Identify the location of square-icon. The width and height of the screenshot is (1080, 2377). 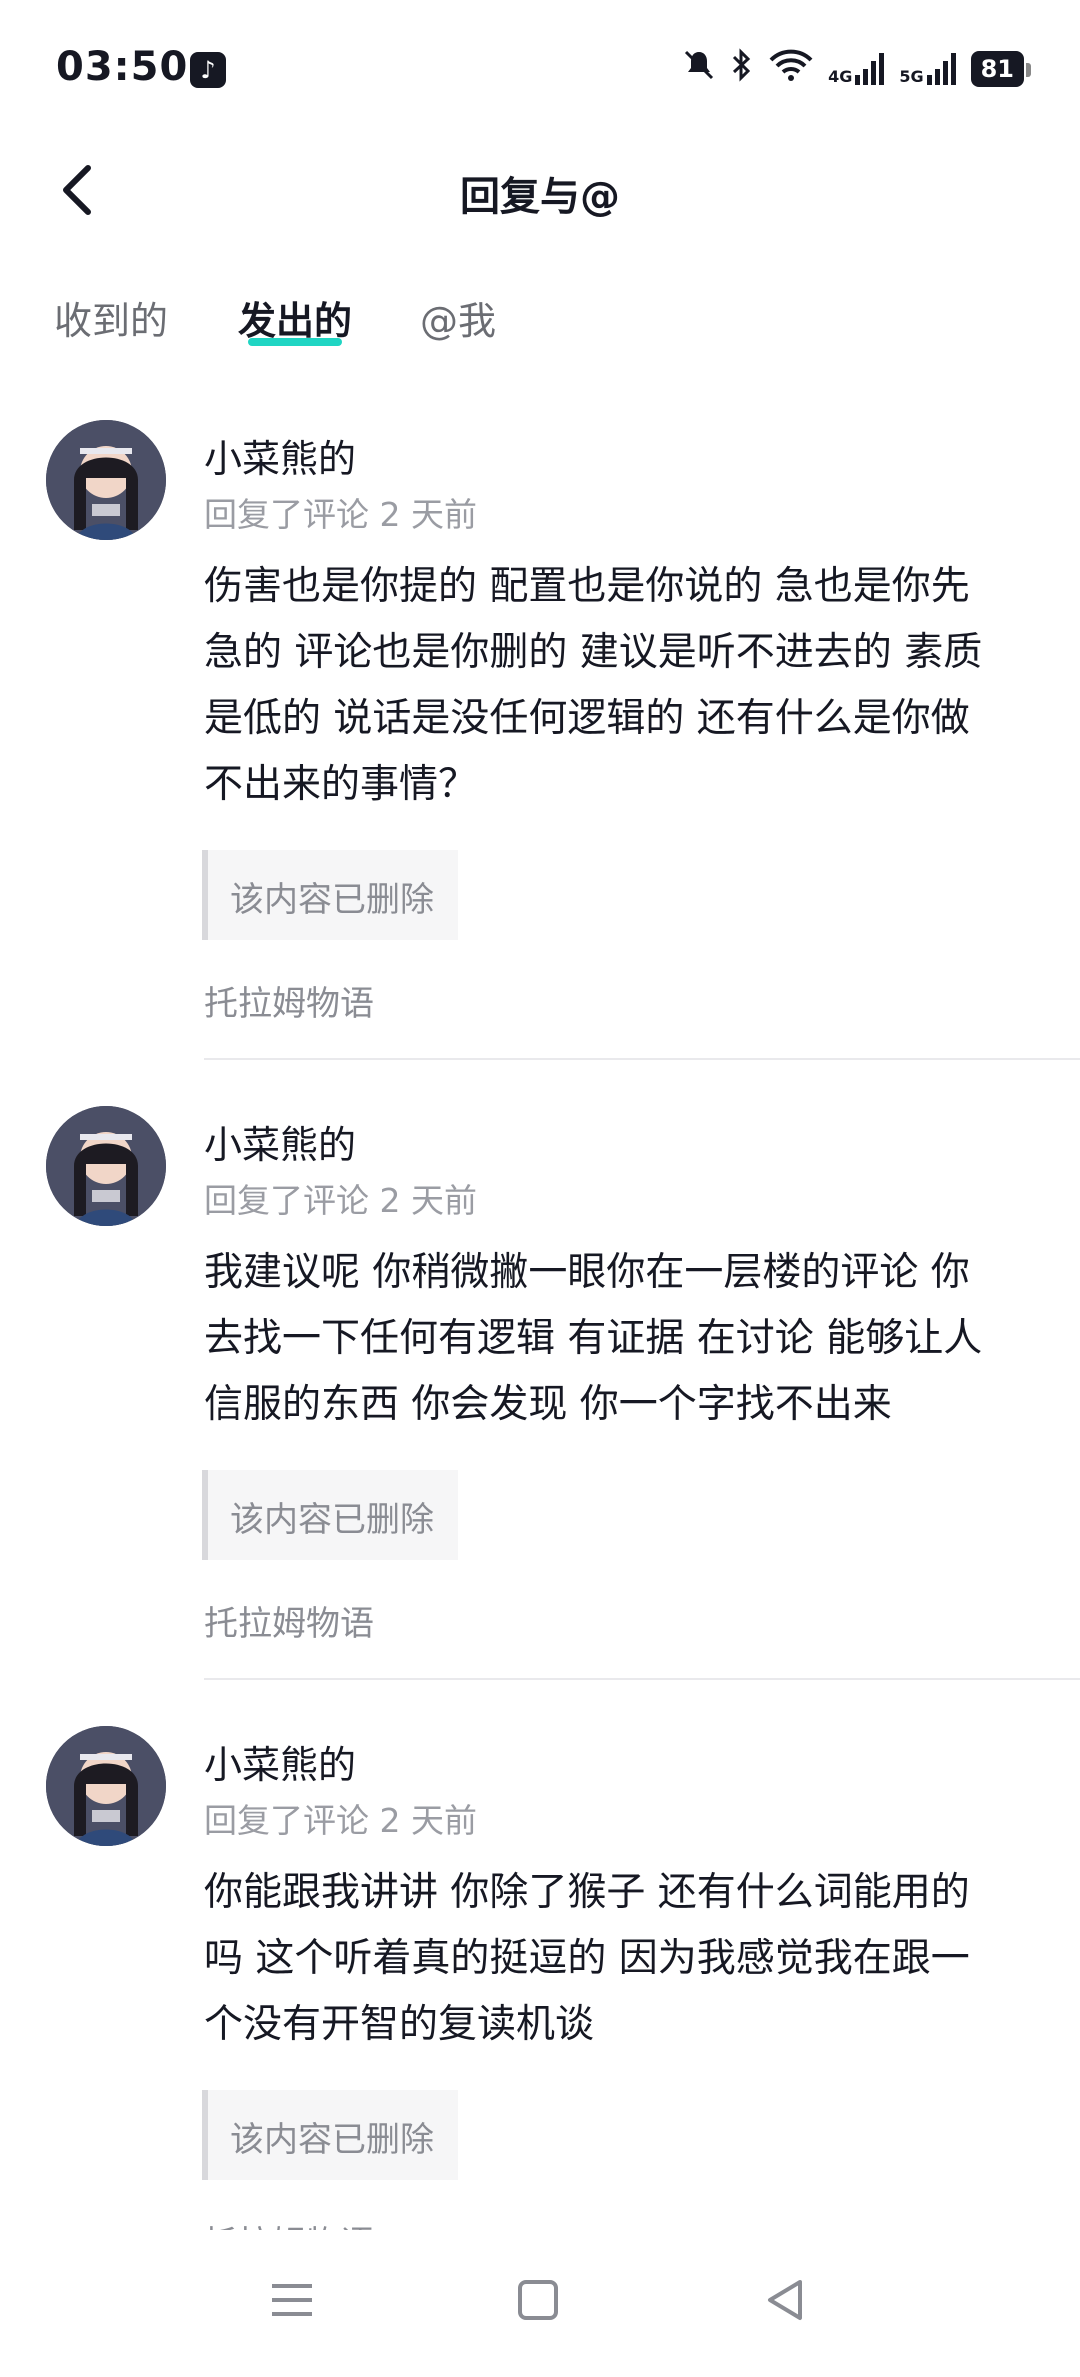
(538, 2300).